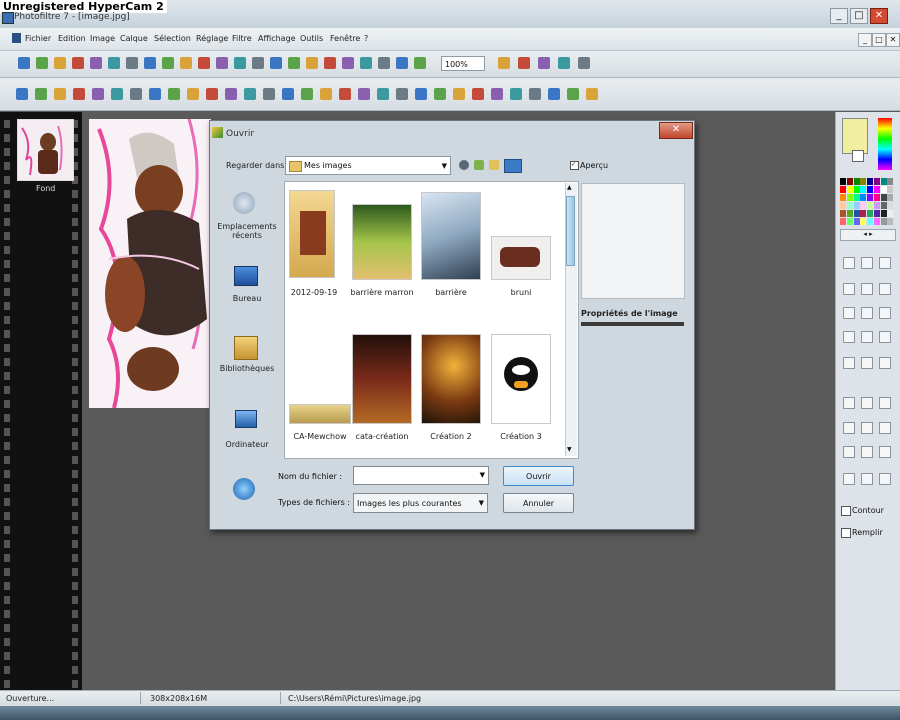  Describe the element at coordinates (885, 144) in the screenshot. I see `hue-slider` at that location.